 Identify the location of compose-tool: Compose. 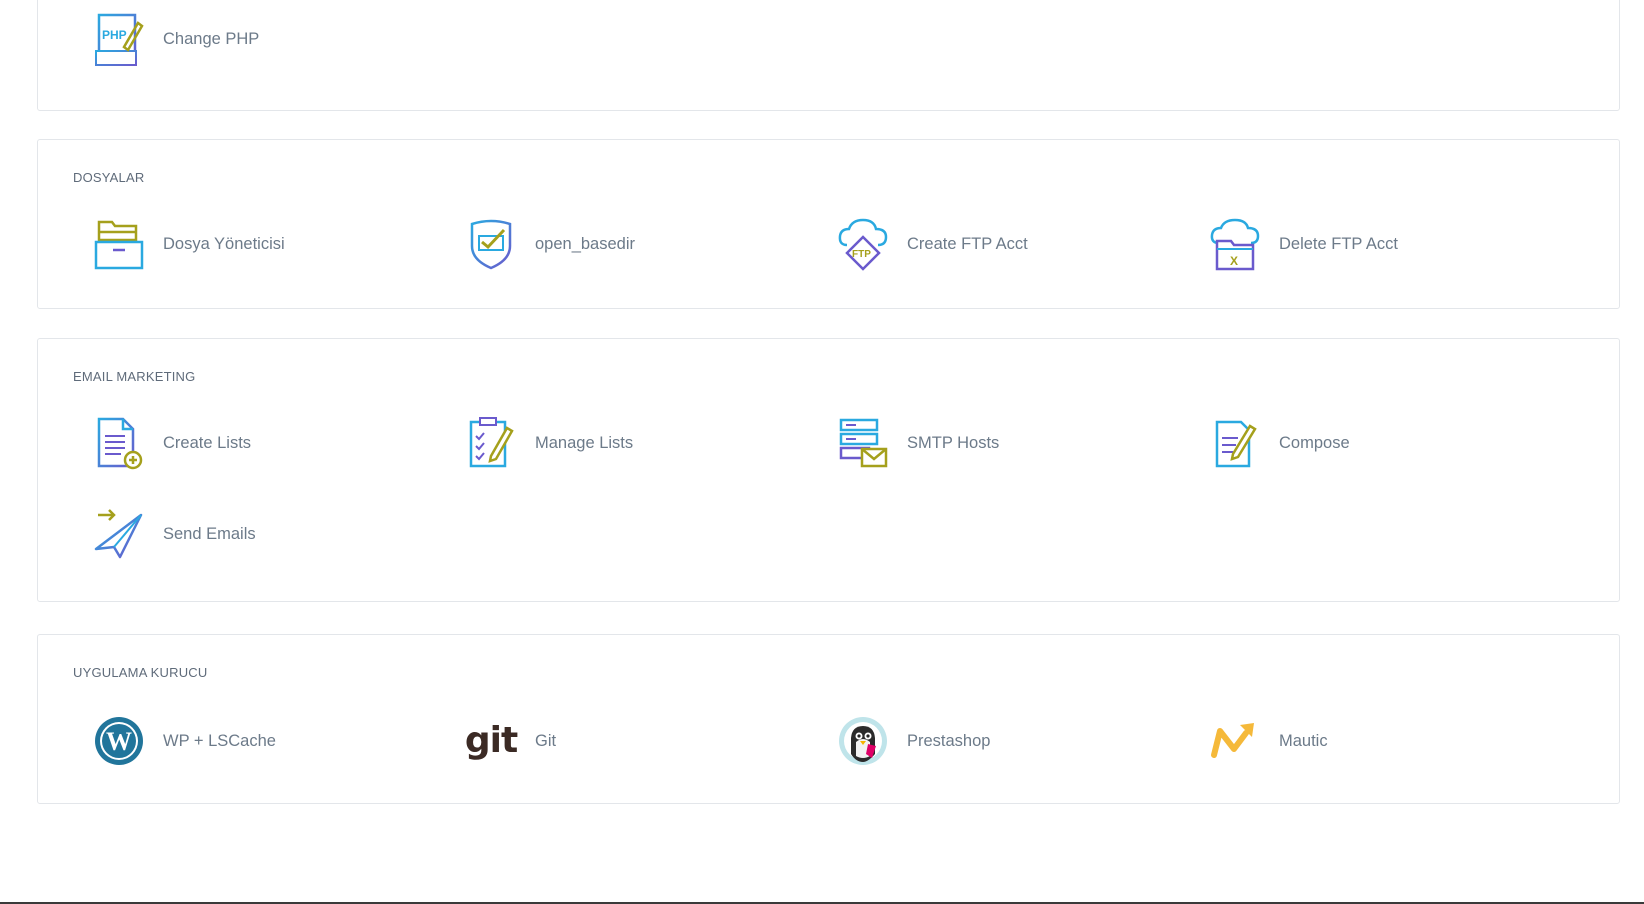
(1279, 443).